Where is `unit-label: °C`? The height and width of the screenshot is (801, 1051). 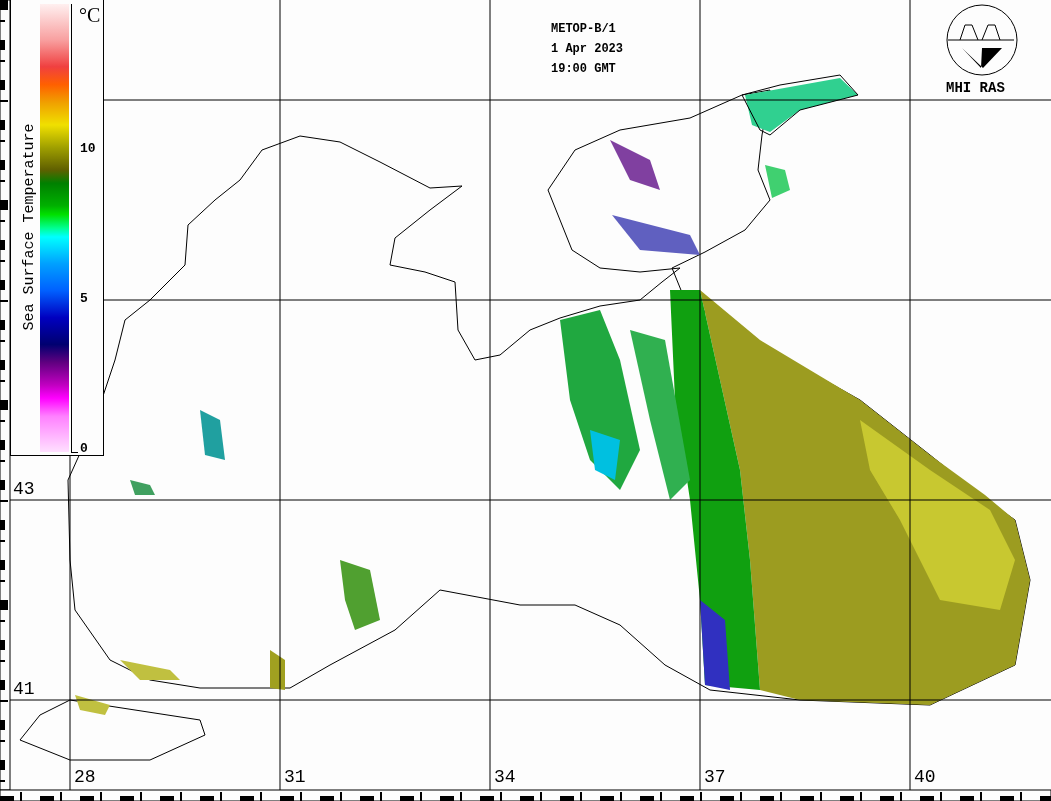
unit-label: °C is located at coordinates (90, 15).